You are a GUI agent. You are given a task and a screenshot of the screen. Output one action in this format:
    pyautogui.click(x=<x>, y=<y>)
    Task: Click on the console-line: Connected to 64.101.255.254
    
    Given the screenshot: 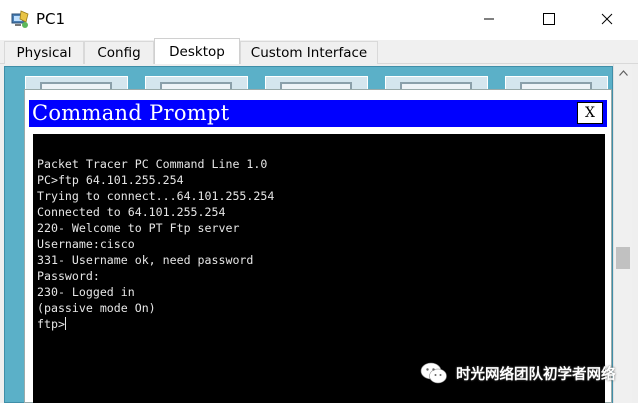 What is the action you would take?
    pyautogui.click(x=131, y=212)
    